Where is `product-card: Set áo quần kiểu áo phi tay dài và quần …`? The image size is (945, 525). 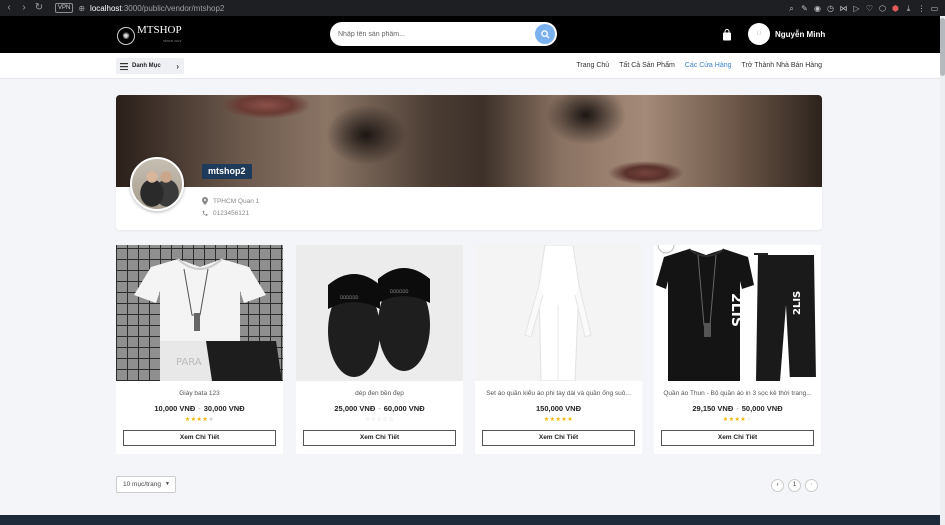
product-card: Set áo quần kiểu áo phi tay dài và quần … is located at coordinates (558, 349).